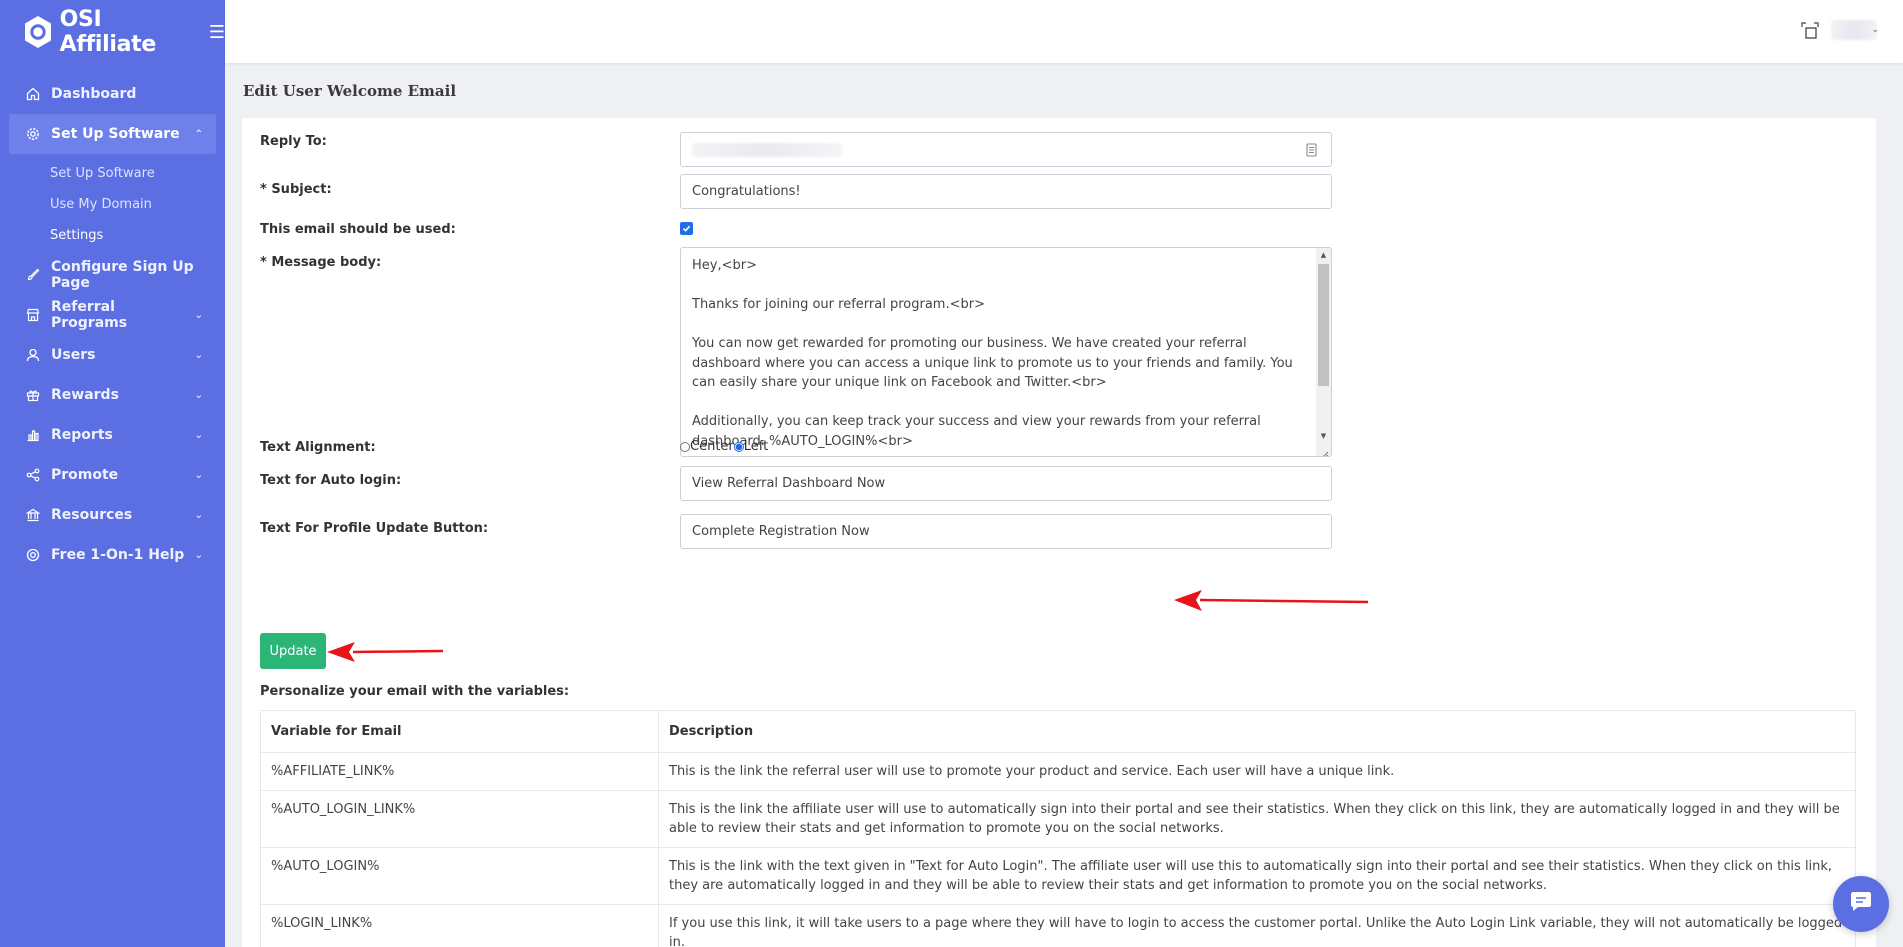 The width and height of the screenshot is (1903, 947). Describe the element at coordinates (350, 91) in the screenshot. I see `page-title: Edit User Welcome Email` at that location.